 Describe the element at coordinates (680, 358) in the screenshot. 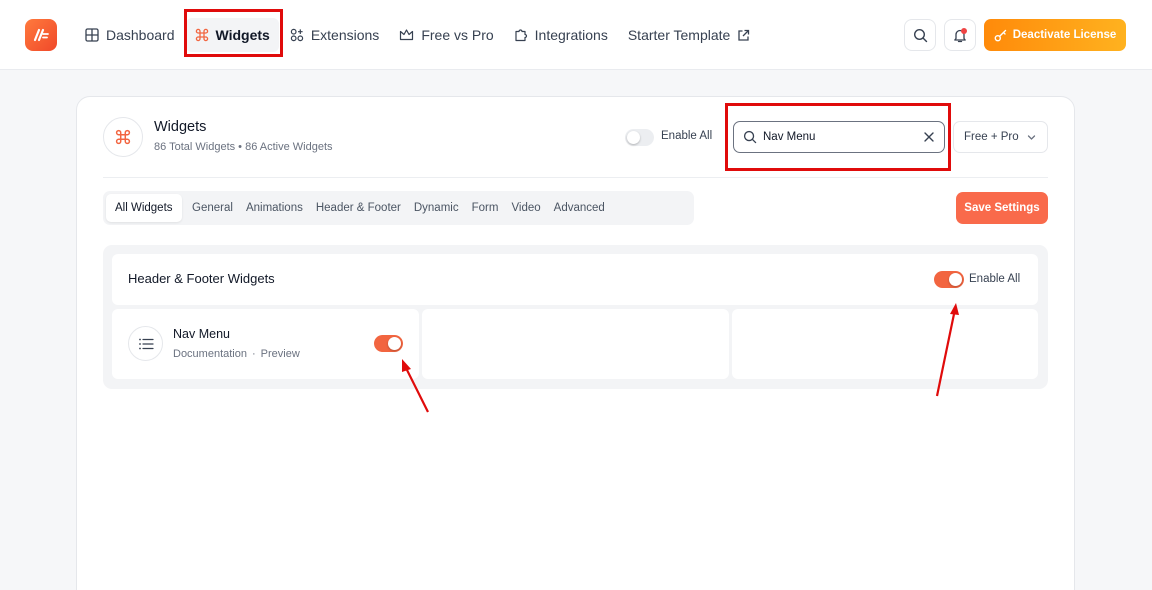

I see `annotation-arrows` at that location.